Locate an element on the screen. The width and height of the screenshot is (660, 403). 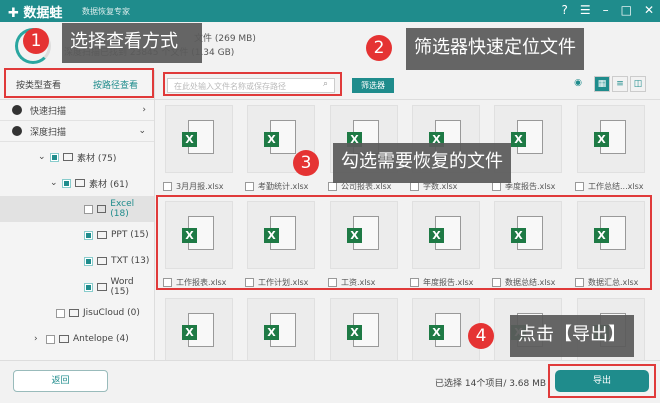
tree-item: TXT (13) is located at coordinates (77, 261).